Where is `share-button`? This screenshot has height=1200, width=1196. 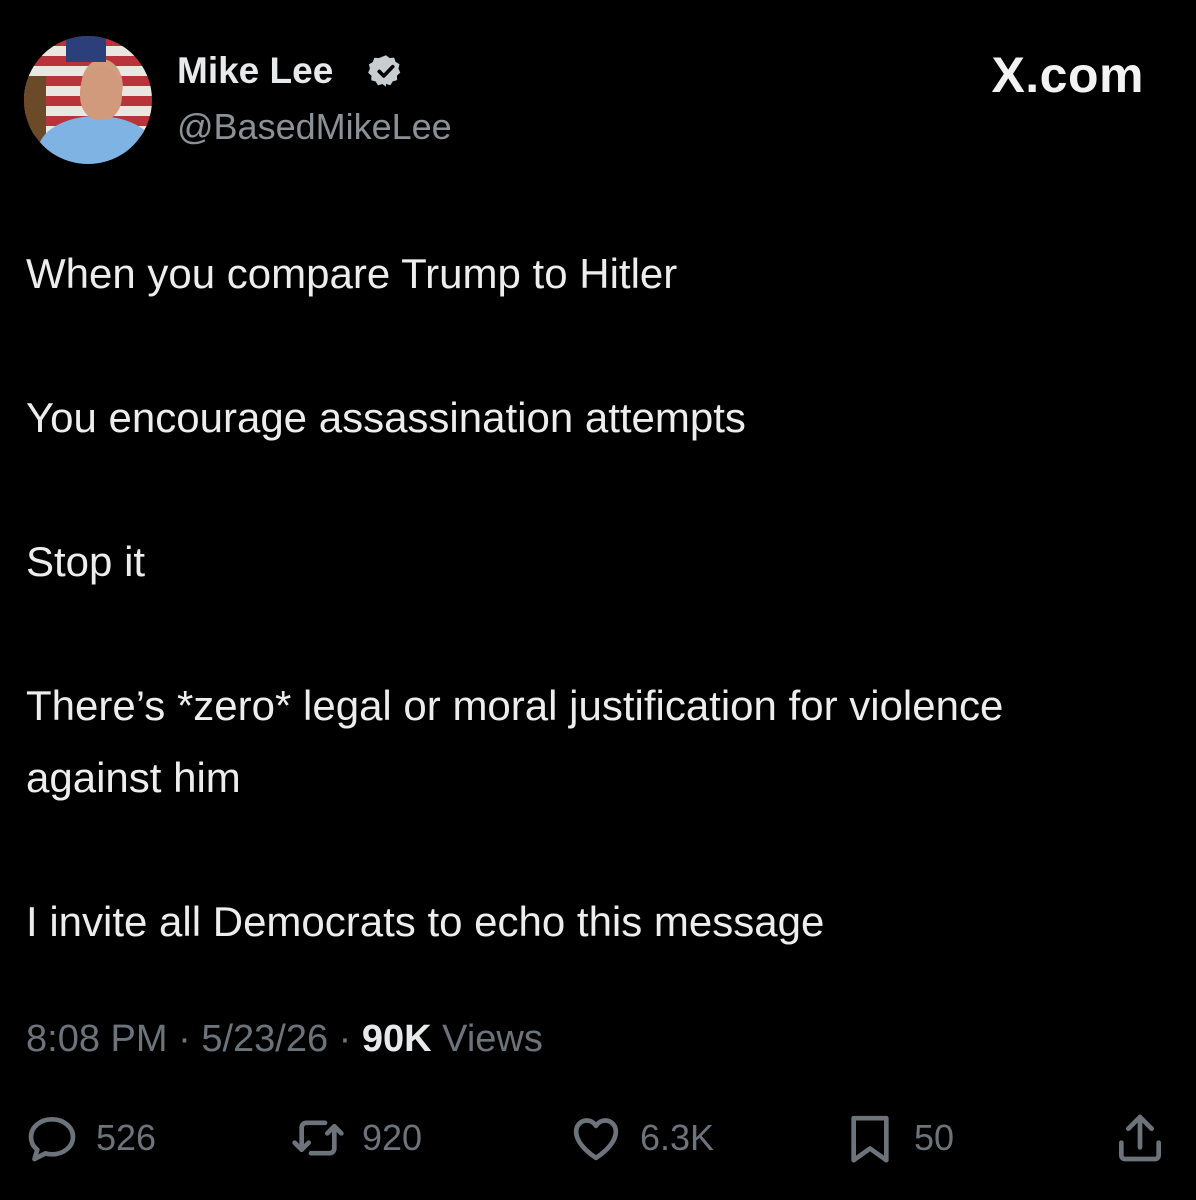
share-button is located at coordinates (1148, 1138).